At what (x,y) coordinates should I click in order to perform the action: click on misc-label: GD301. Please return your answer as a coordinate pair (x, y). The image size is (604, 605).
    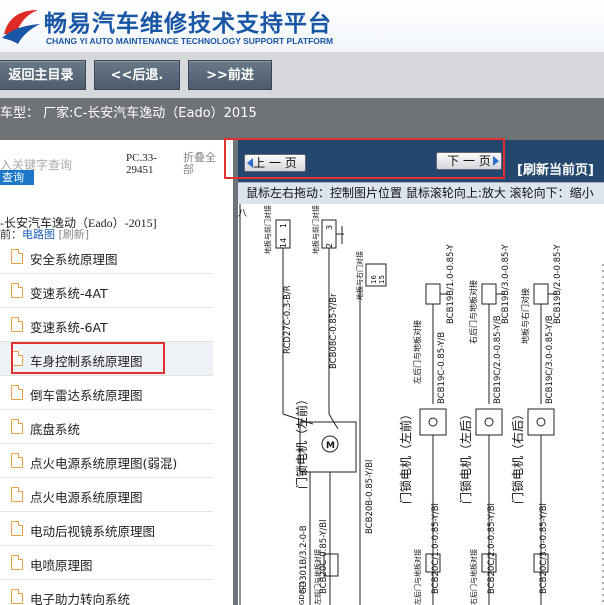
    Looking at the image, I should click on (302, 593).